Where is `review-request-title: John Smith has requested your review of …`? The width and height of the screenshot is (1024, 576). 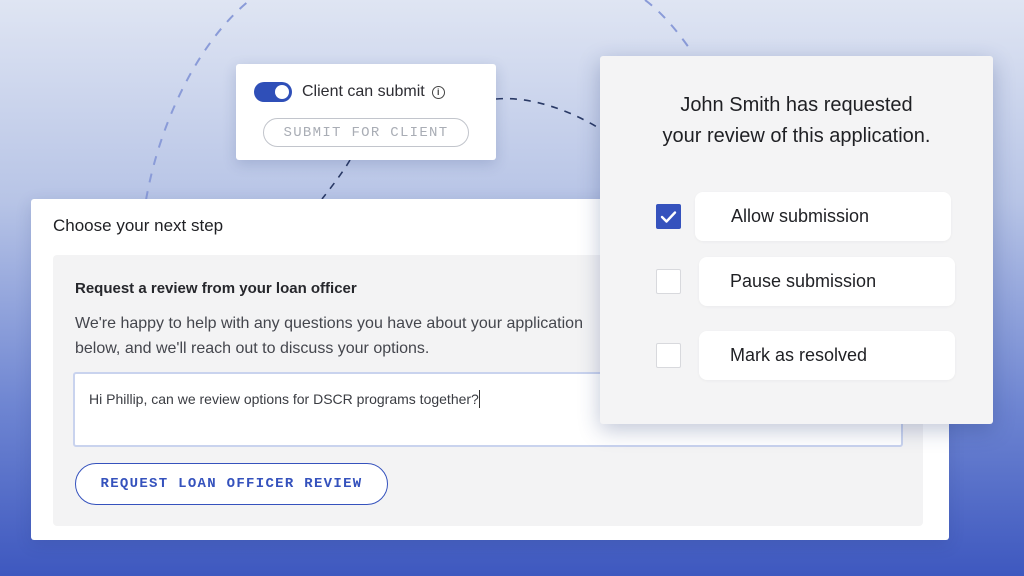
review-request-title: John Smith has requested your review of … is located at coordinates (796, 121).